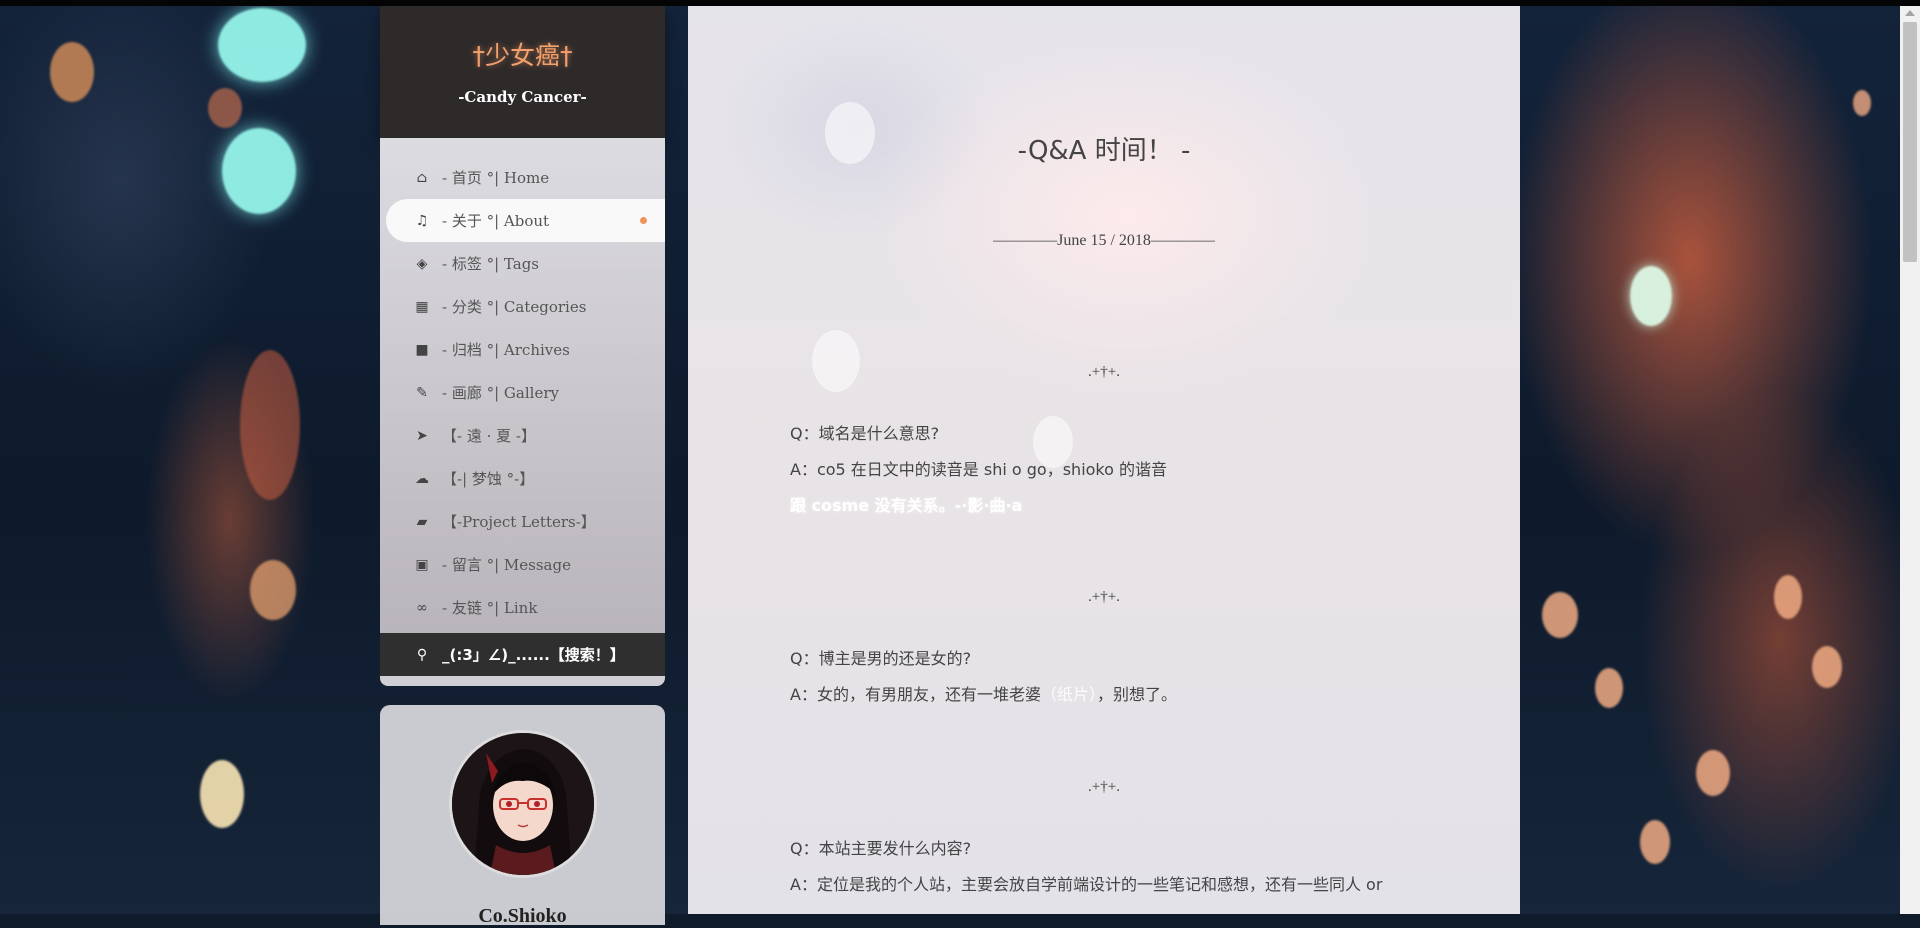 This screenshot has height=928, width=1920. Describe the element at coordinates (422, 220) in the screenshot. I see `music-icon: ♫` at that location.